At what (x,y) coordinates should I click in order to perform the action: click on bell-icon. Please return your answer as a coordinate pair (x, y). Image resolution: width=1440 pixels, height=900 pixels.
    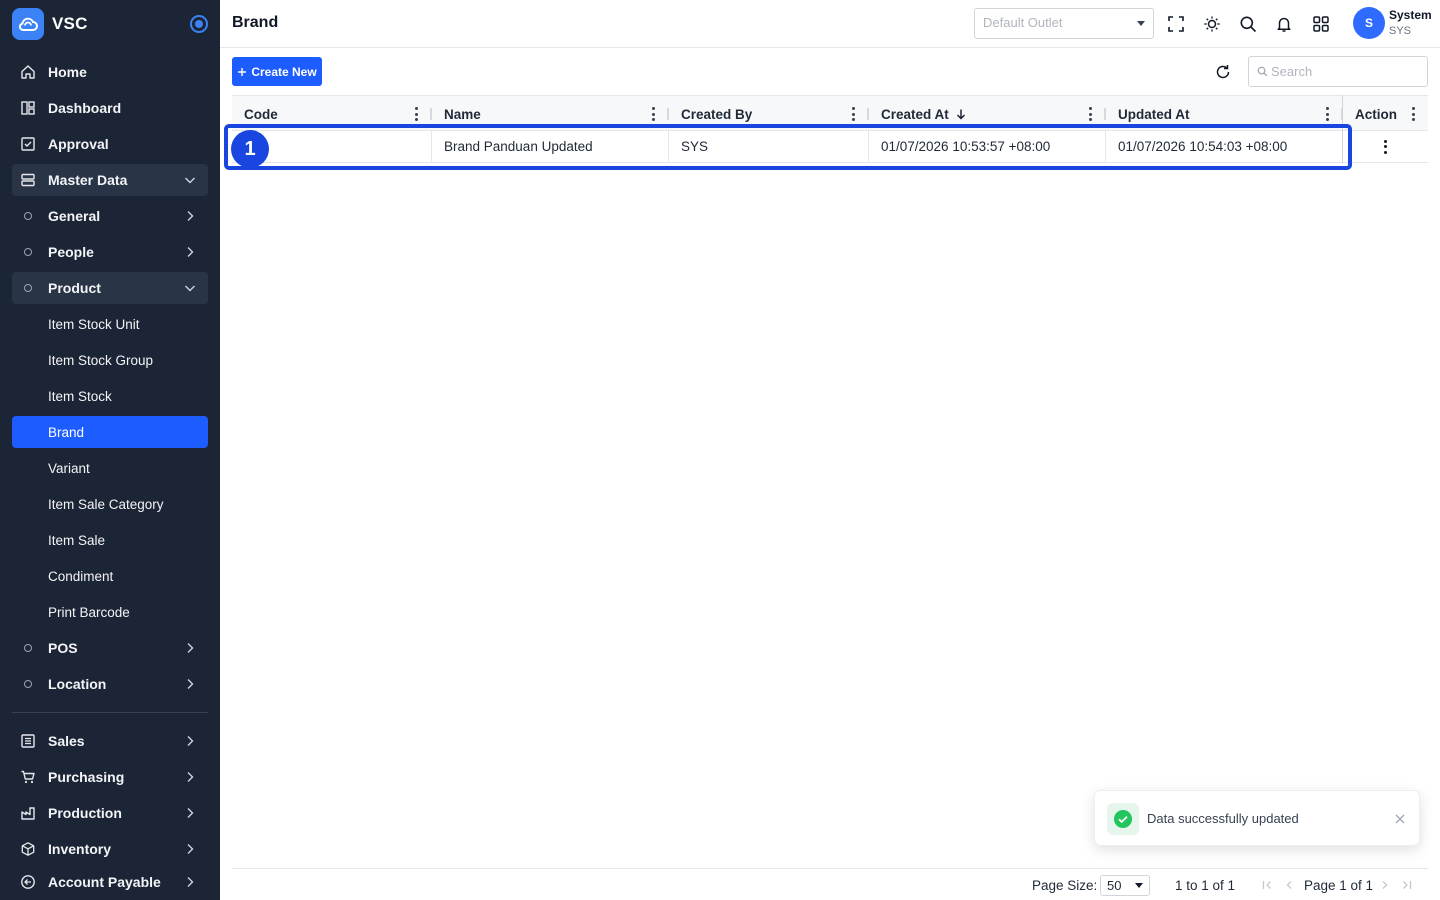
    Looking at the image, I should click on (1284, 24).